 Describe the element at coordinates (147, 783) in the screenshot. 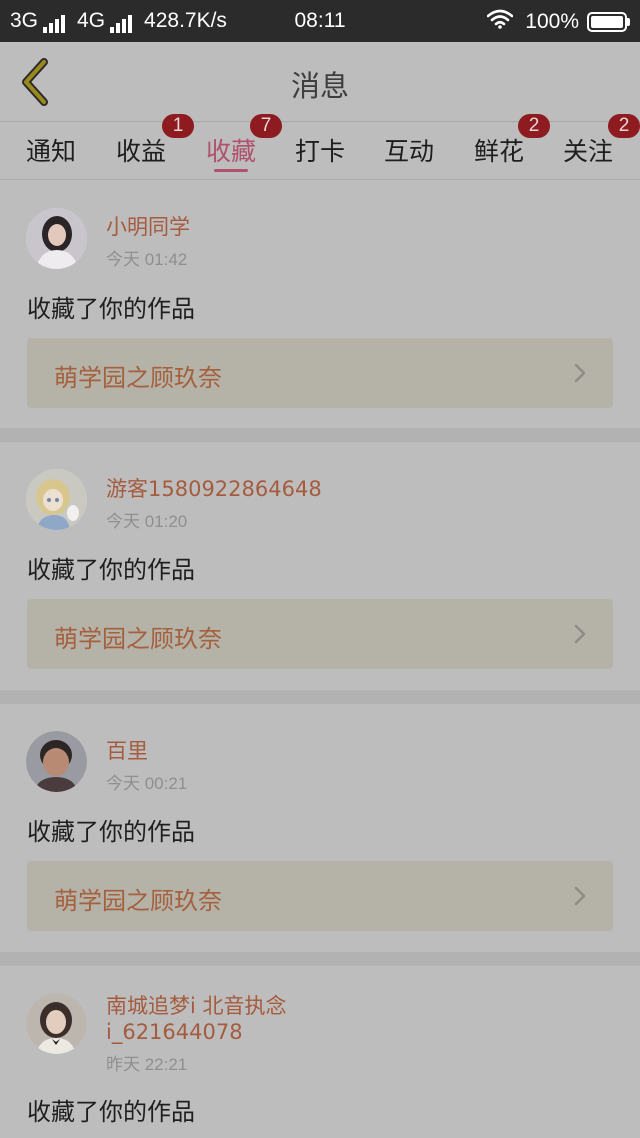

I see `post-time: 今天 00:21` at that location.